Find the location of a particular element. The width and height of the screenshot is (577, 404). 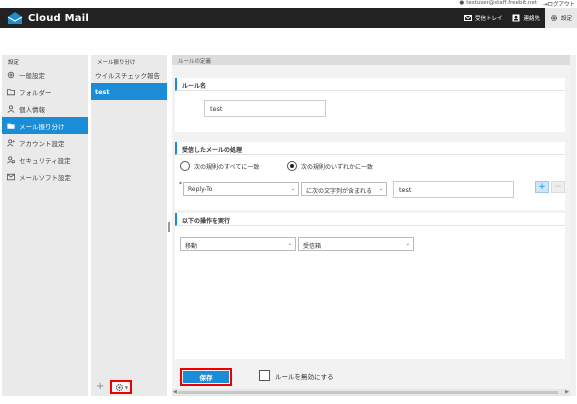

save-button-highlight: 保存 is located at coordinates (206, 377).